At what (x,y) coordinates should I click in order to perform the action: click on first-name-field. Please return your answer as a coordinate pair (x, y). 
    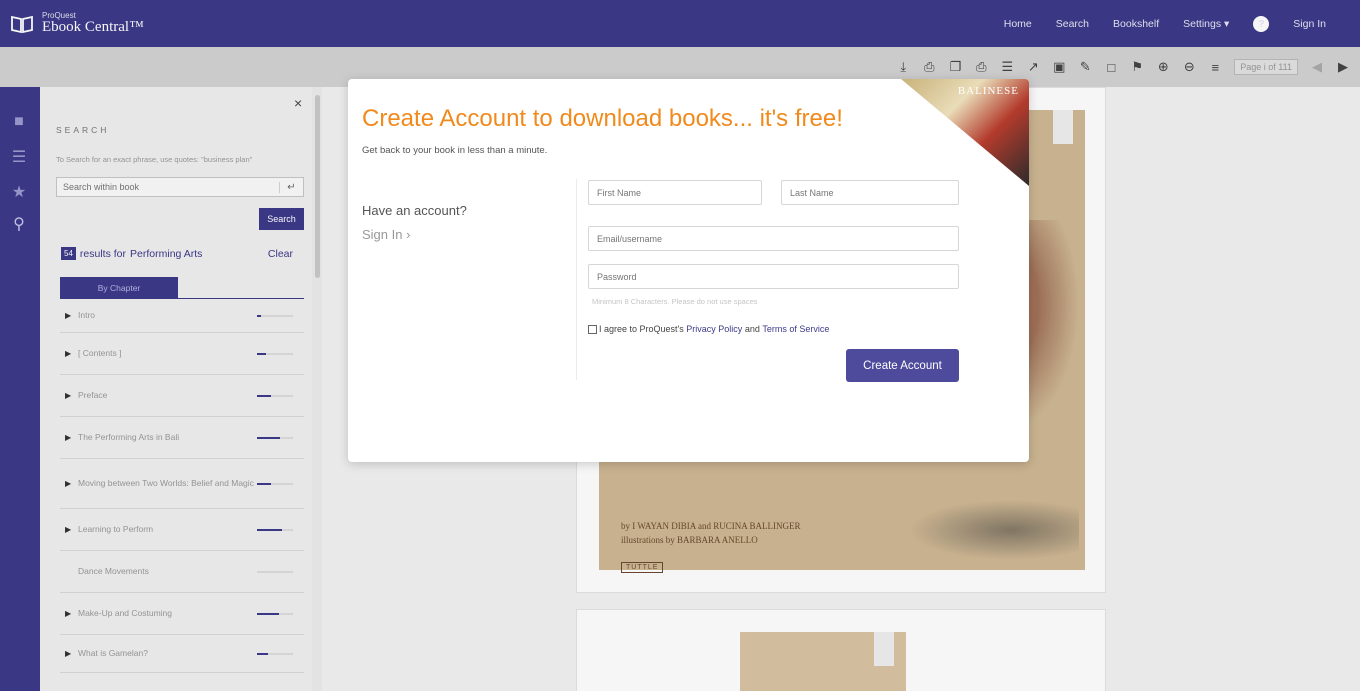
    Looking at the image, I should click on (675, 192).